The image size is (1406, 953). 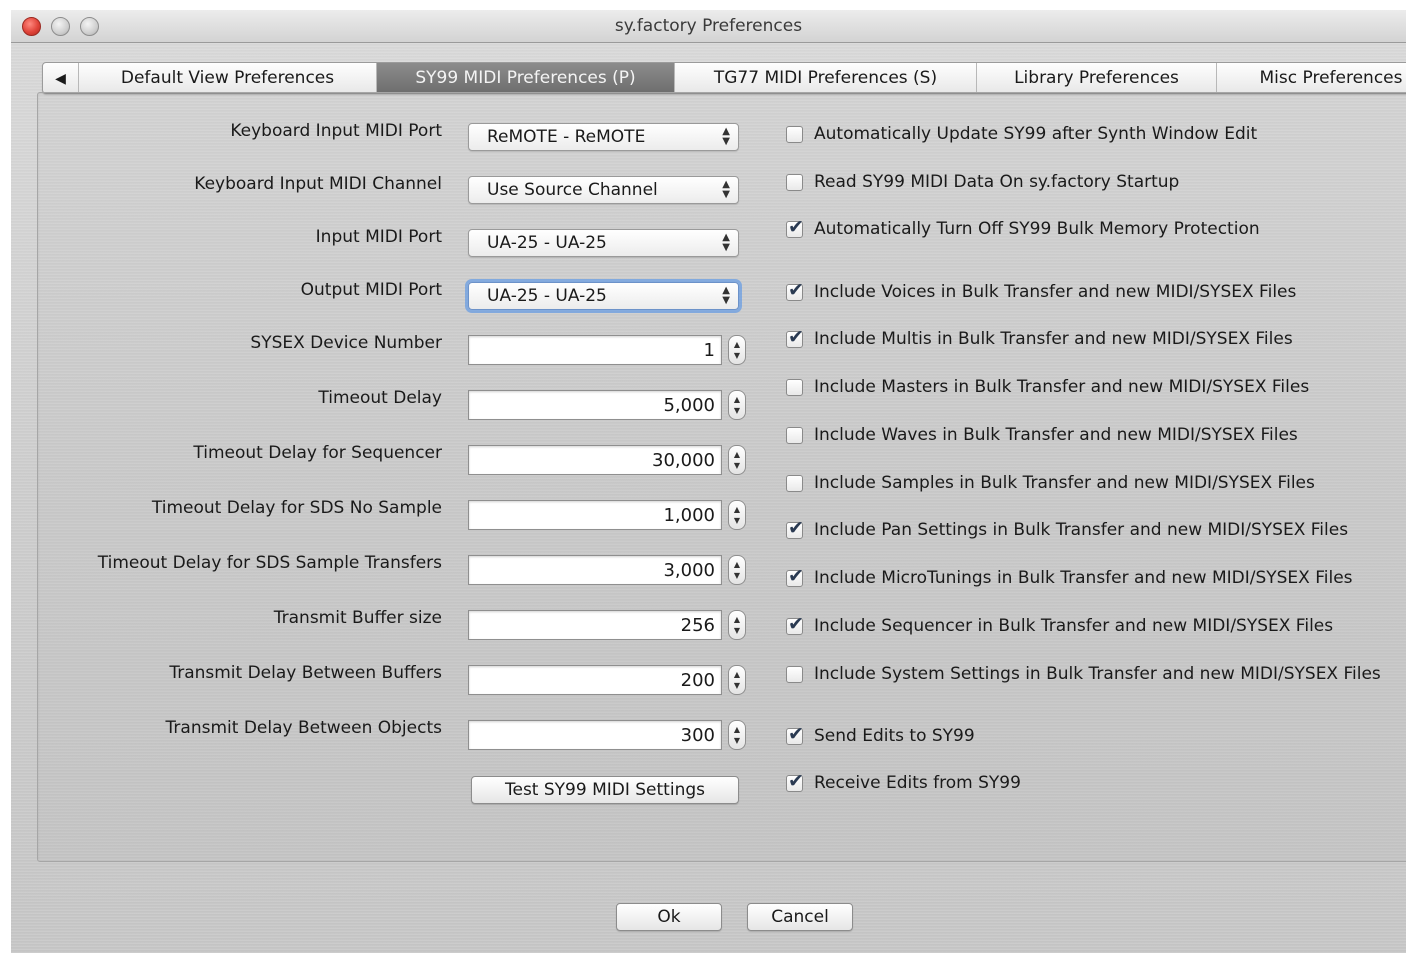 I want to click on timeout-delay-label: Timeout Delay, so click(x=380, y=398).